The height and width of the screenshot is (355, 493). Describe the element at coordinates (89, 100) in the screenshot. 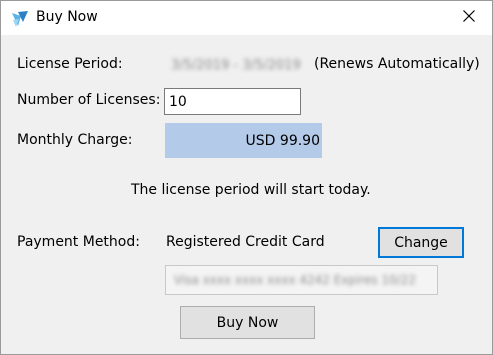

I see `number-of-licenses-label: Number of Licenses:` at that location.